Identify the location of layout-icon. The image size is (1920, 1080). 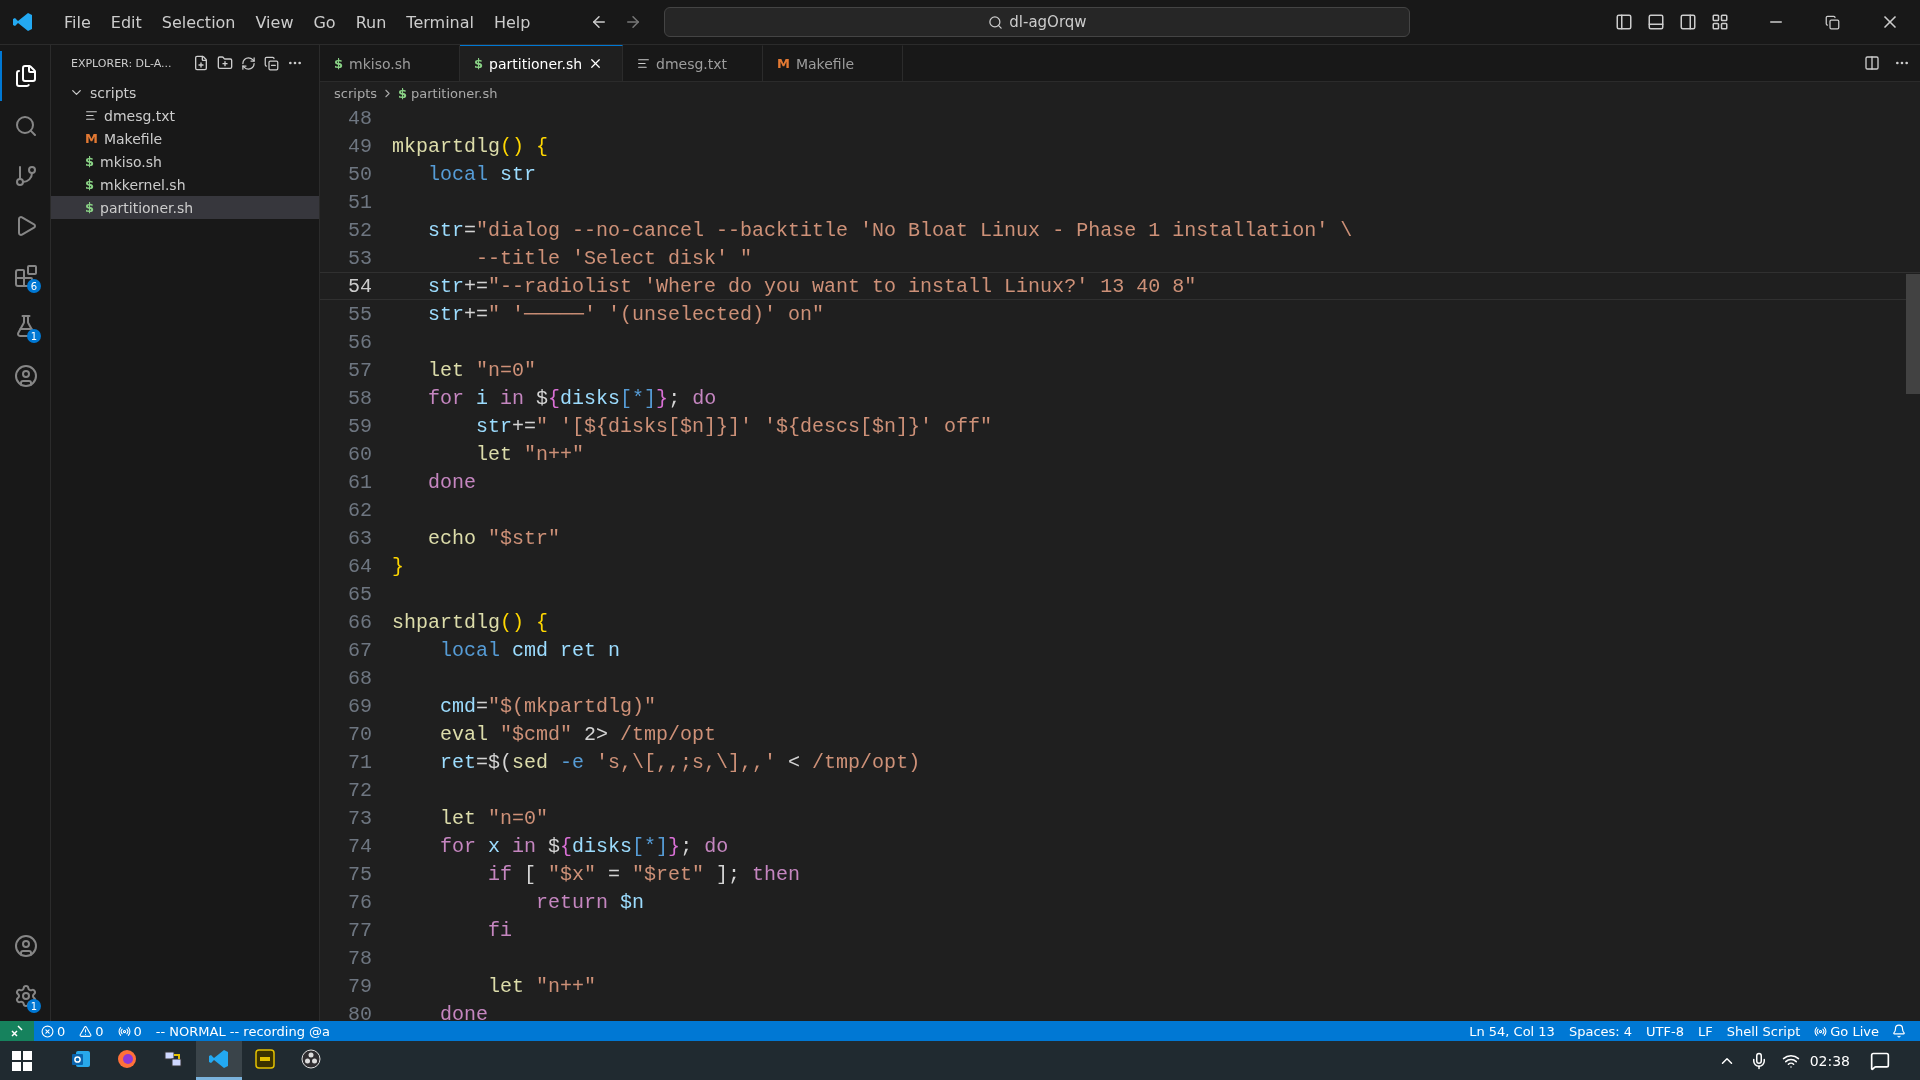
(1720, 22).